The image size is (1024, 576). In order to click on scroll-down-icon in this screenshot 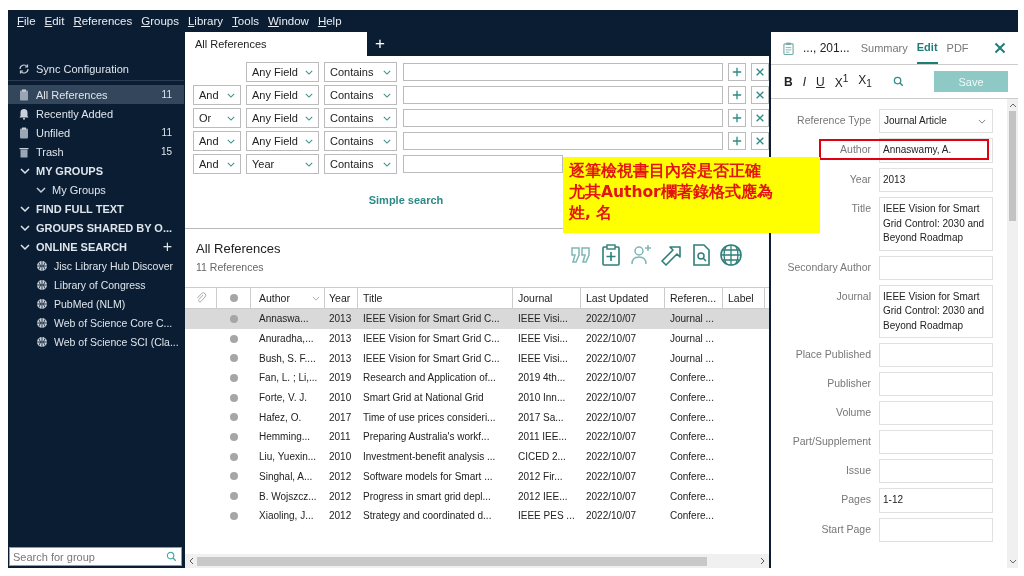, I will do `click(1012, 562)`.